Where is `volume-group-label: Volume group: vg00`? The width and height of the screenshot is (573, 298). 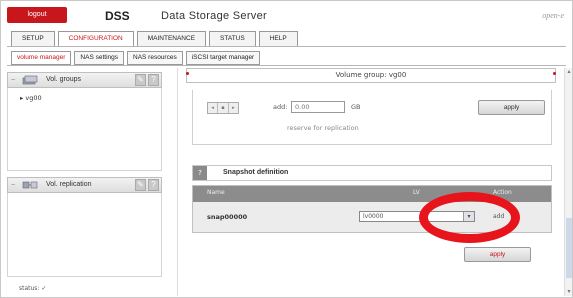 volume-group-label: Volume group: vg00 is located at coordinates (371, 75).